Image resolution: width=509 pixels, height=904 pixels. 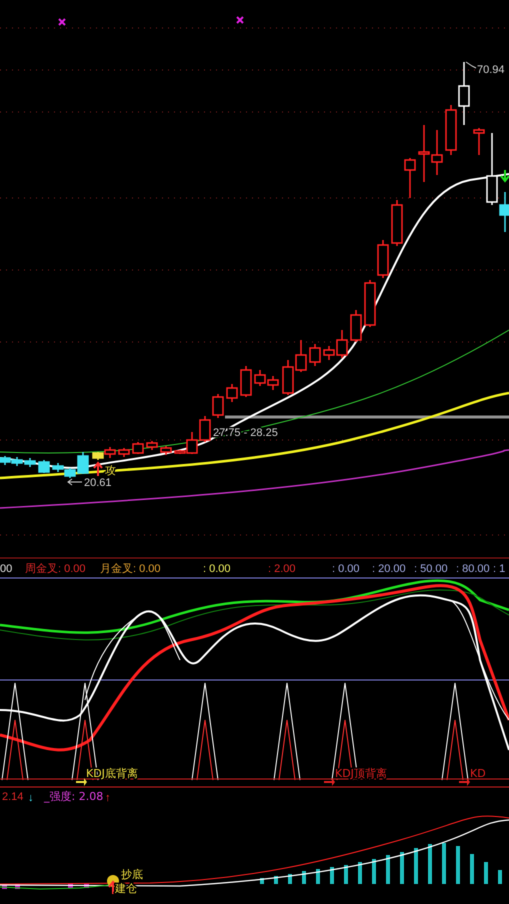 What do you see at coordinates (107, 798) in the screenshot?
I see `arrow-icon: ↑` at bounding box center [107, 798].